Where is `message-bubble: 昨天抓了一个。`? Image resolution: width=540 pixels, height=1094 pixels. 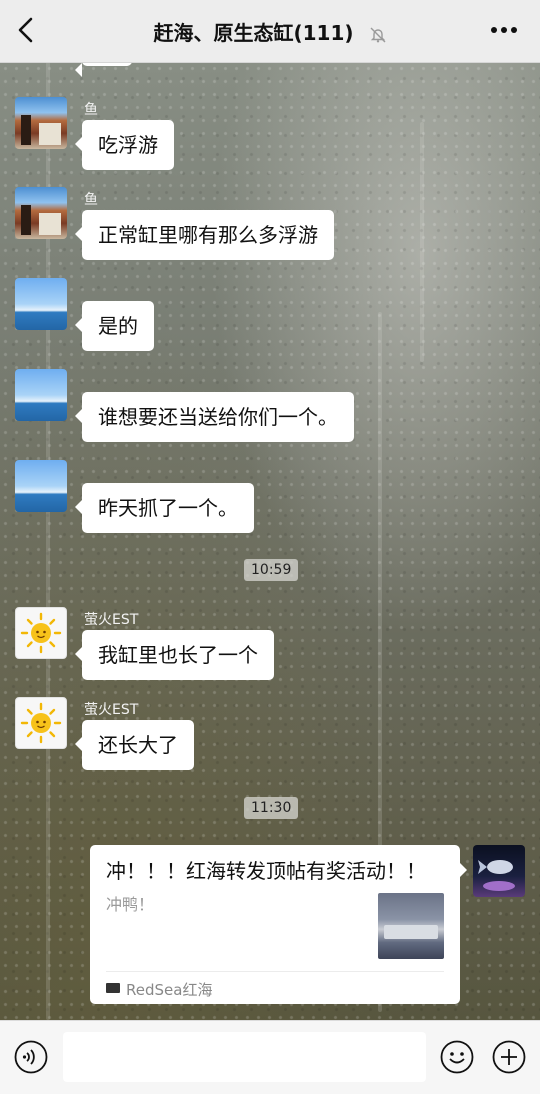
message-bubble: 昨天抓了一个。 is located at coordinates (164, 508).